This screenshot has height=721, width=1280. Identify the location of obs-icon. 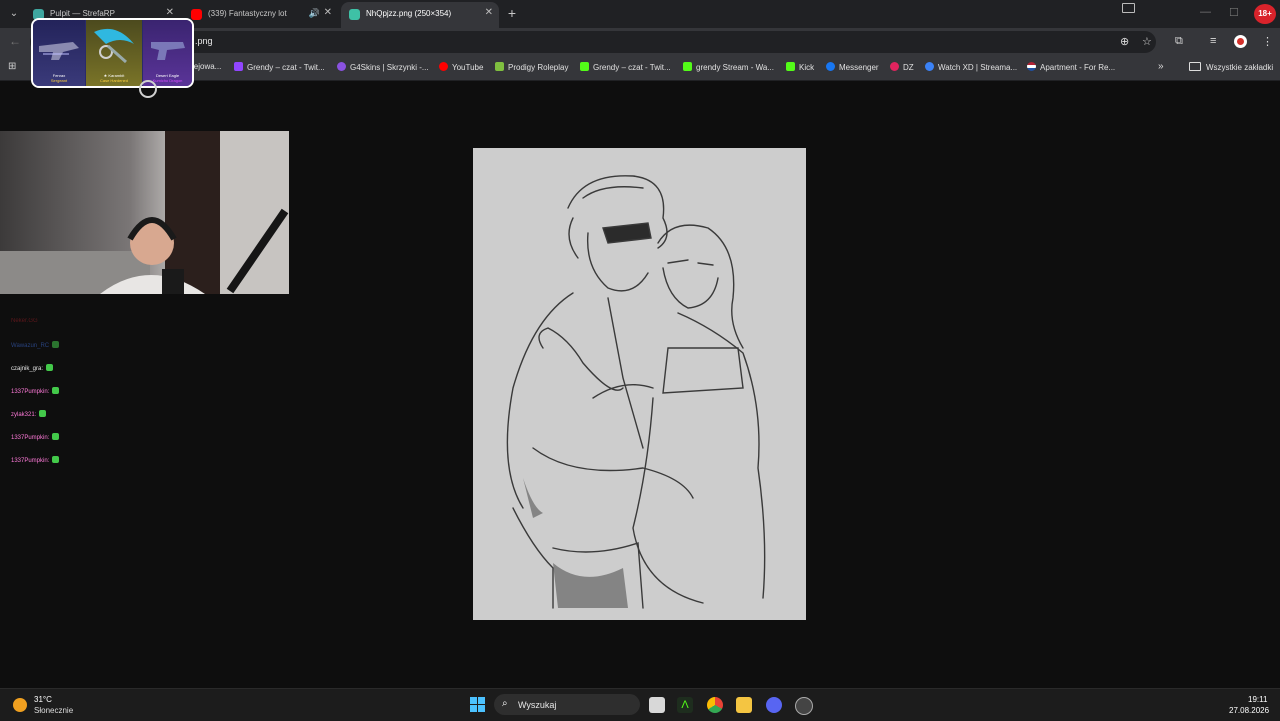
(804, 706).